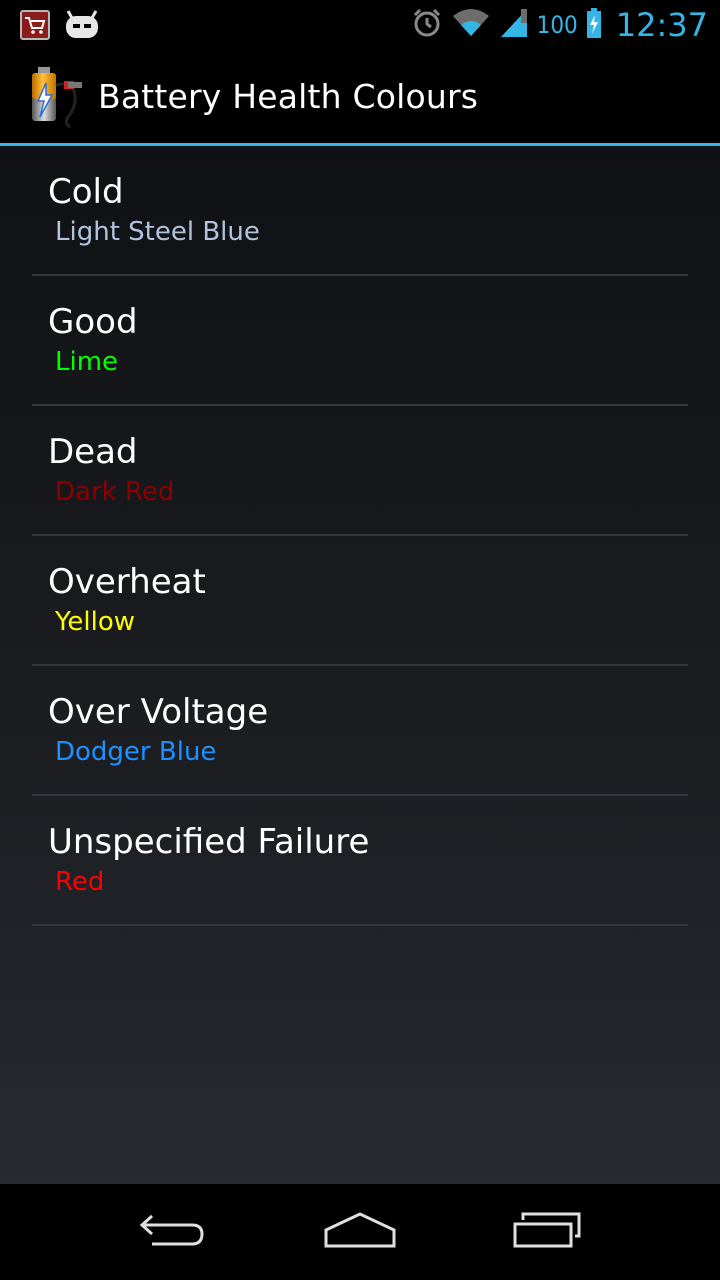 The width and height of the screenshot is (720, 1280). I want to click on action-bar: Battery Health Colours, so click(360, 98).